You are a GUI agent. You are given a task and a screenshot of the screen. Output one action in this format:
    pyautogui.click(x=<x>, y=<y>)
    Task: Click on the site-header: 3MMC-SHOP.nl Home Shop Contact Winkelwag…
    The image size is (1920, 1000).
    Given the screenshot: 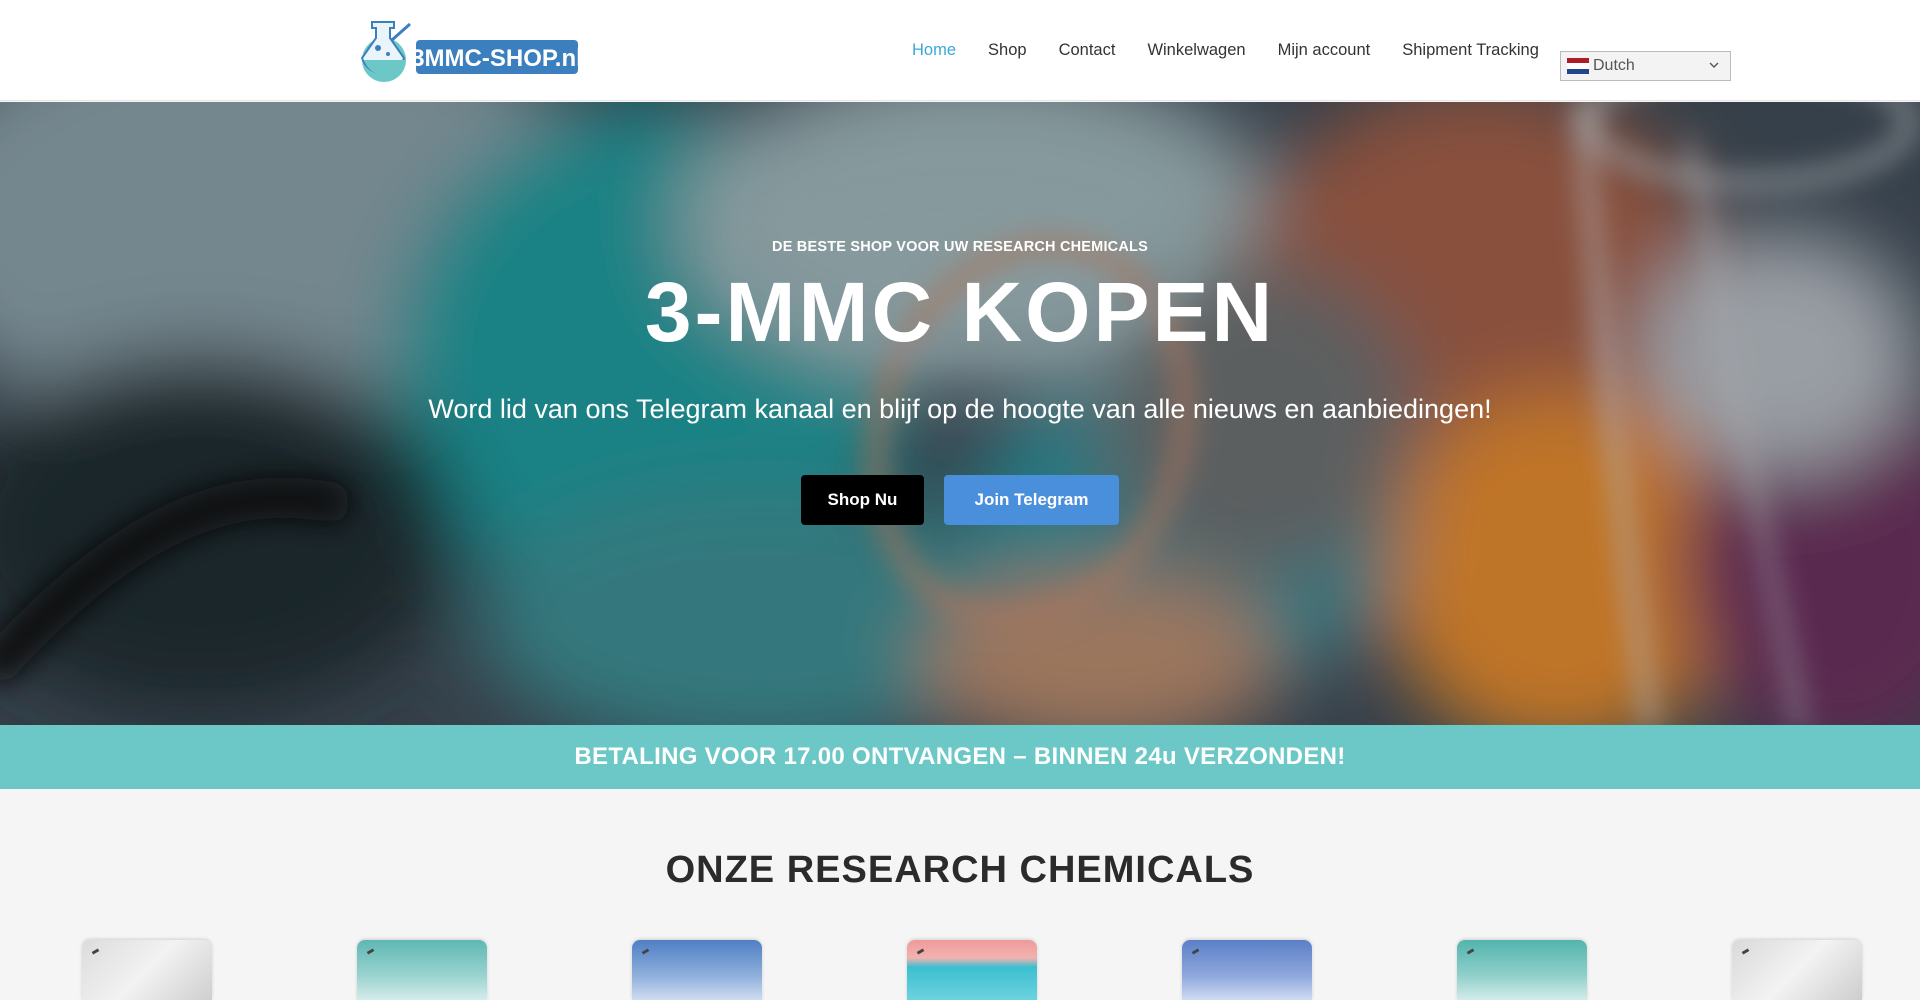 What is the action you would take?
    pyautogui.click(x=960, y=50)
    